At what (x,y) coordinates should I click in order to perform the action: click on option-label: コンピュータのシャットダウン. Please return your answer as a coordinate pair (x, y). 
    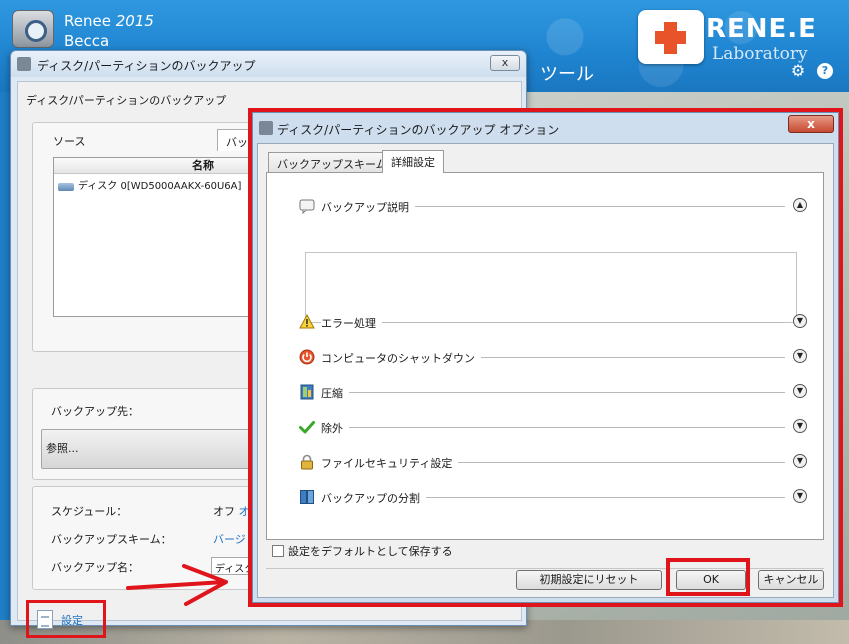
    Looking at the image, I should click on (401, 358).